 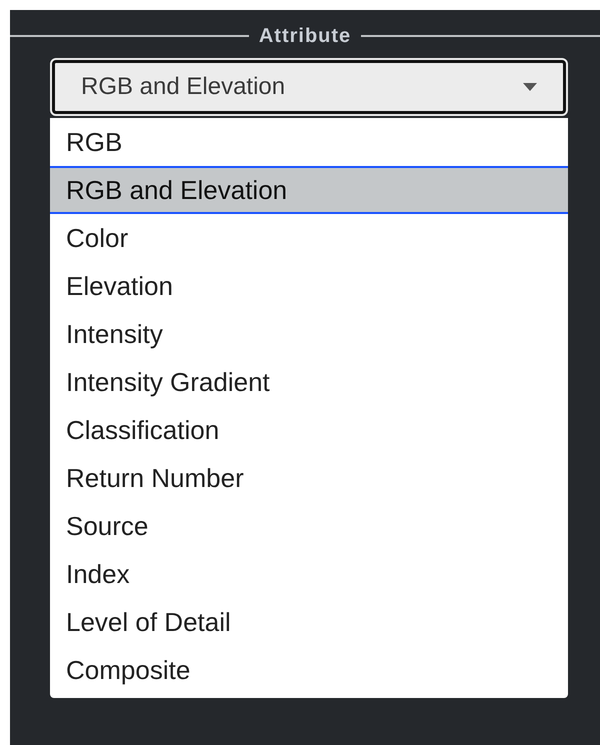 What do you see at coordinates (309, 622) in the screenshot?
I see `dropdown-option: Level of Detail` at bounding box center [309, 622].